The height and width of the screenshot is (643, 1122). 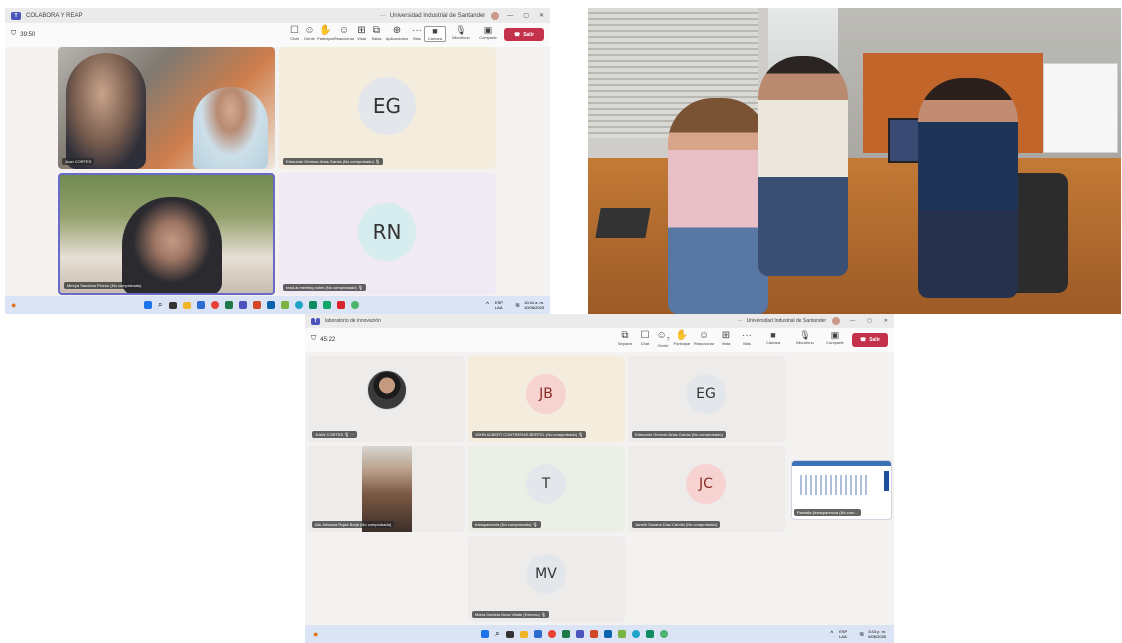 I want to click on keyboard, so click(x=623, y=223).